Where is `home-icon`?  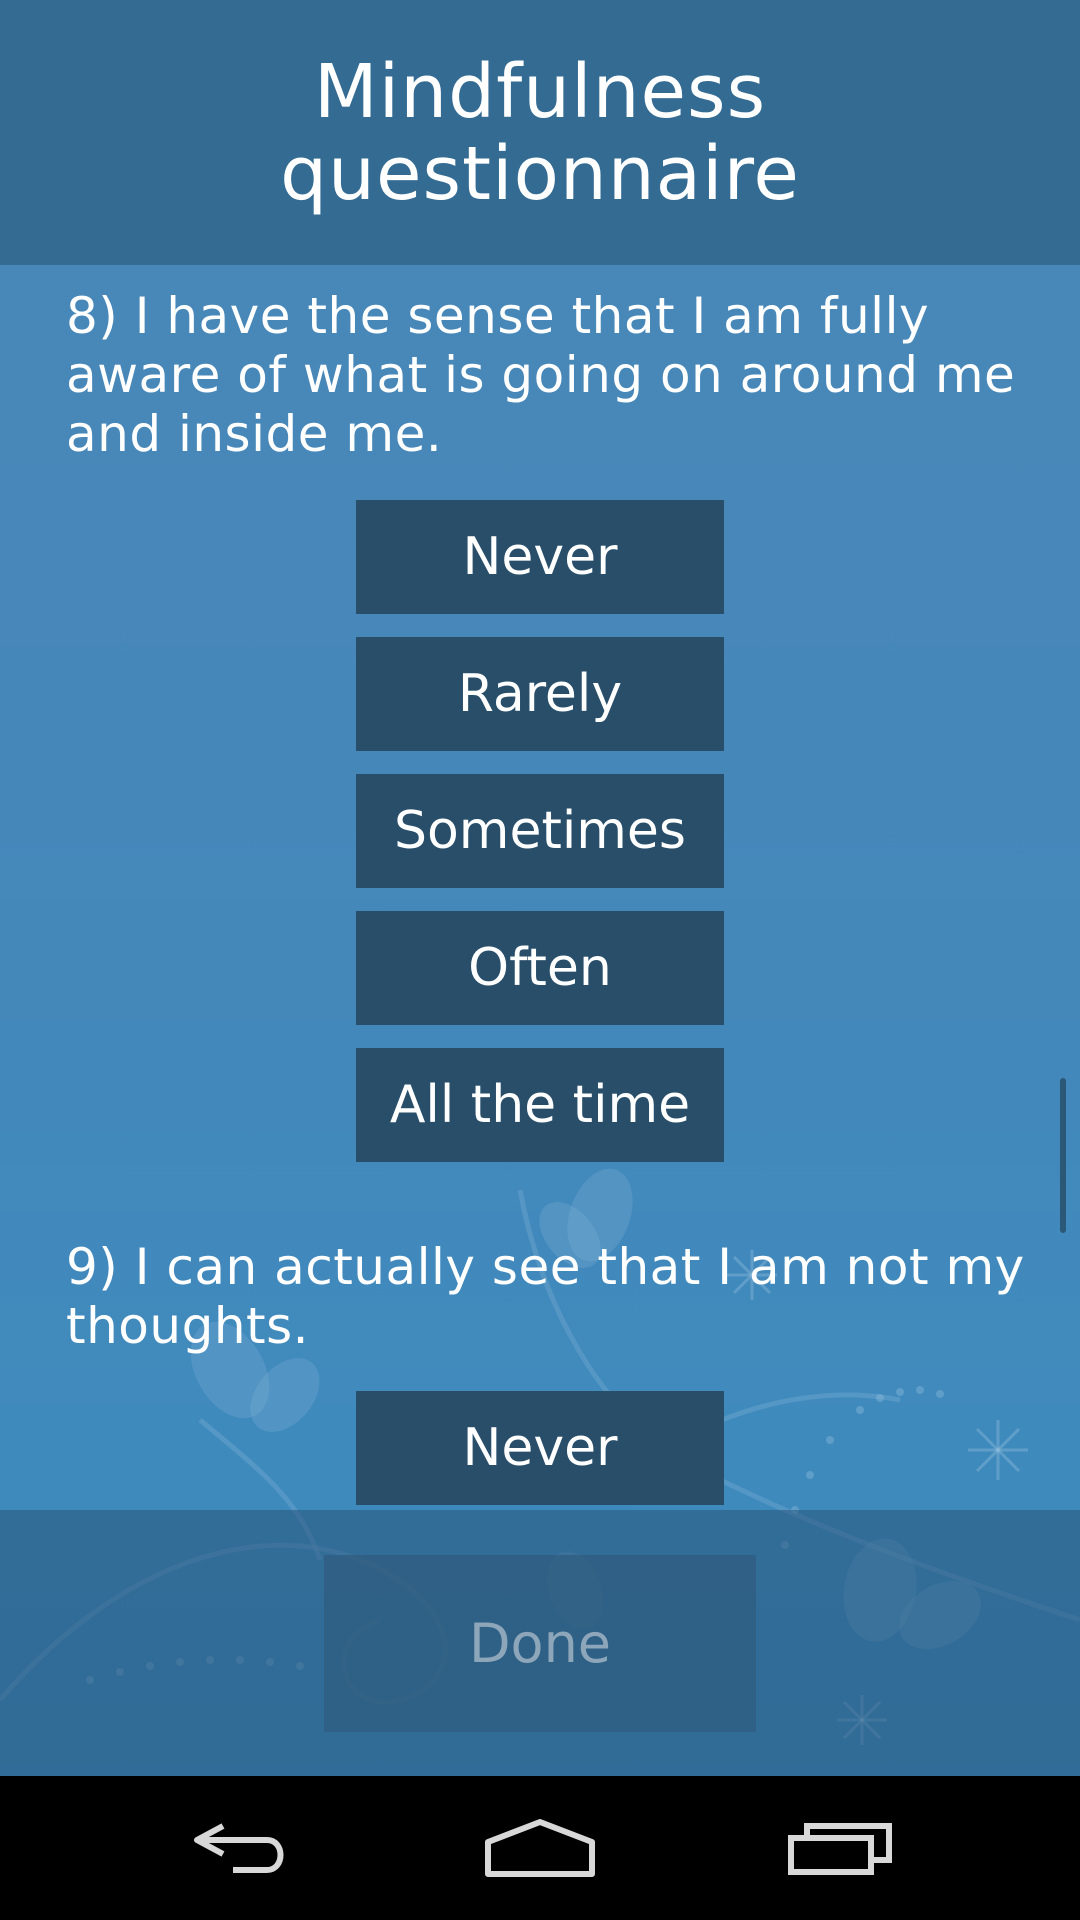 home-icon is located at coordinates (540, 1848).